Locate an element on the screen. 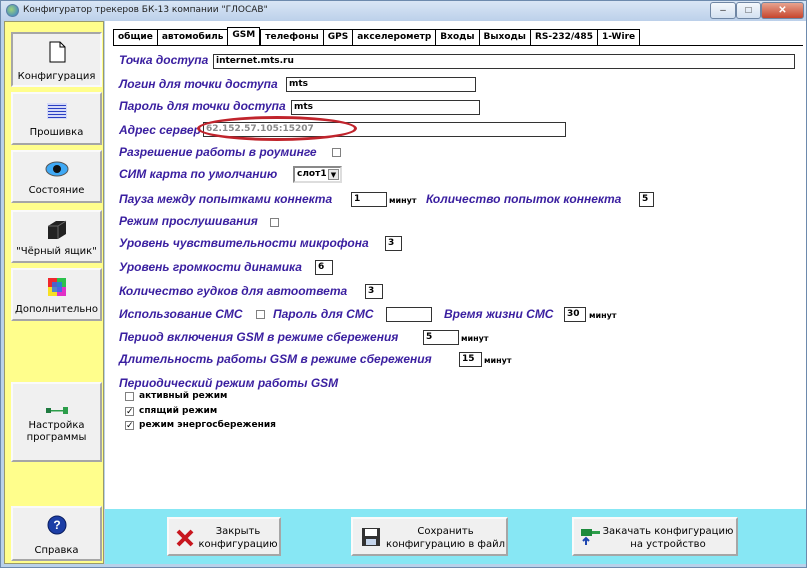 Image resolution: width=807 pixels, height=568 pixels. sms-checkbox is located at coordinates (260, 314).